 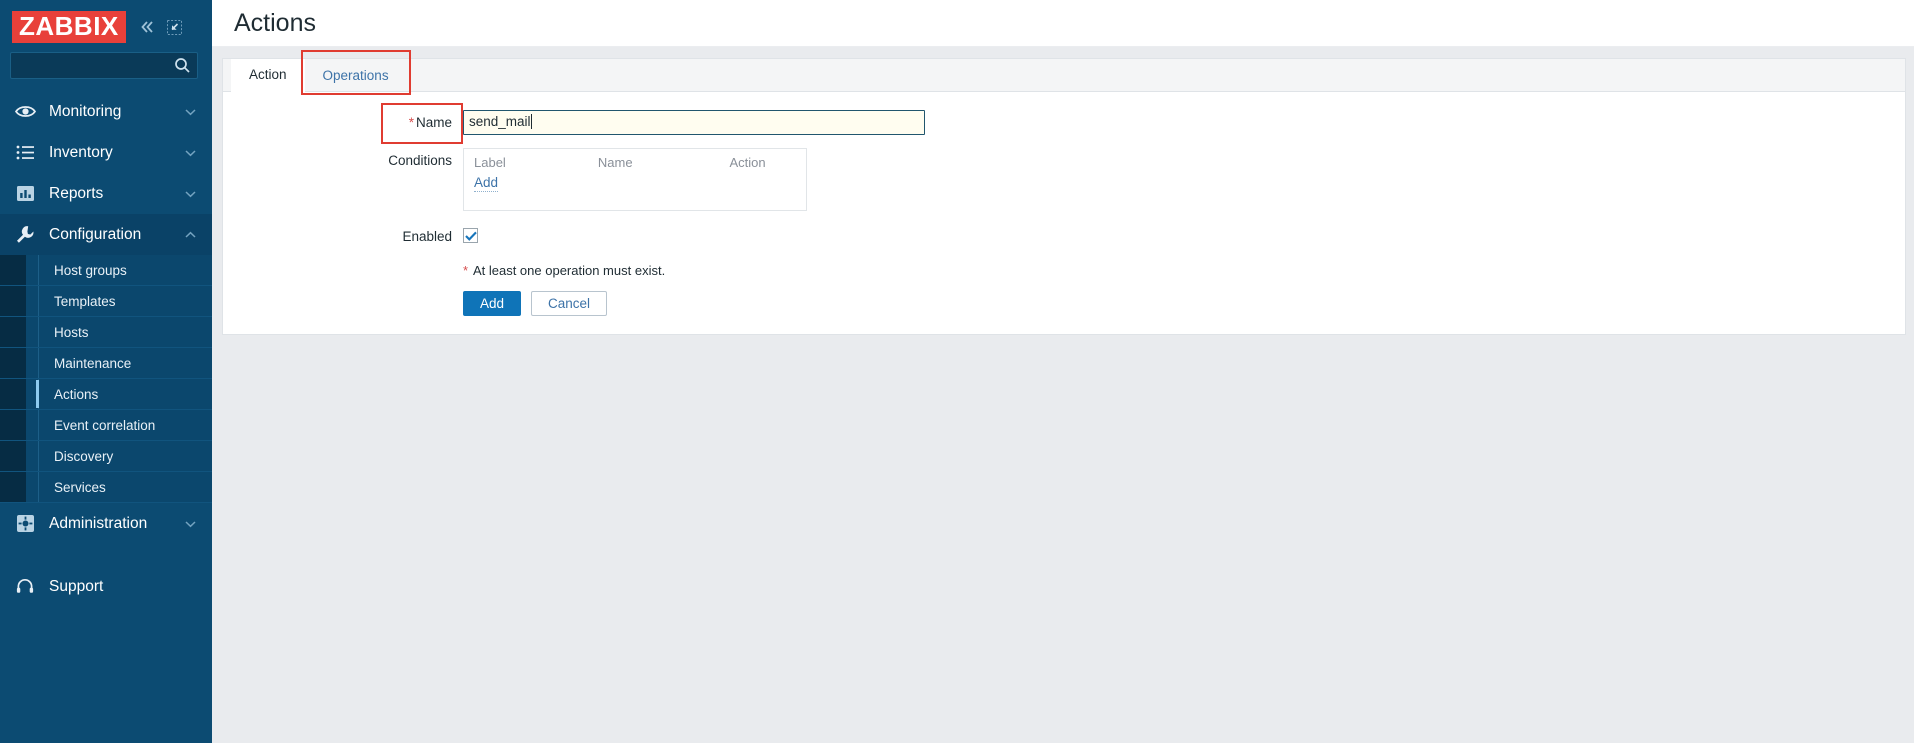 What do you see at coordinates (25, 587) in the screenshot?
I see `headset-icon` at bounding box center [25, 587].